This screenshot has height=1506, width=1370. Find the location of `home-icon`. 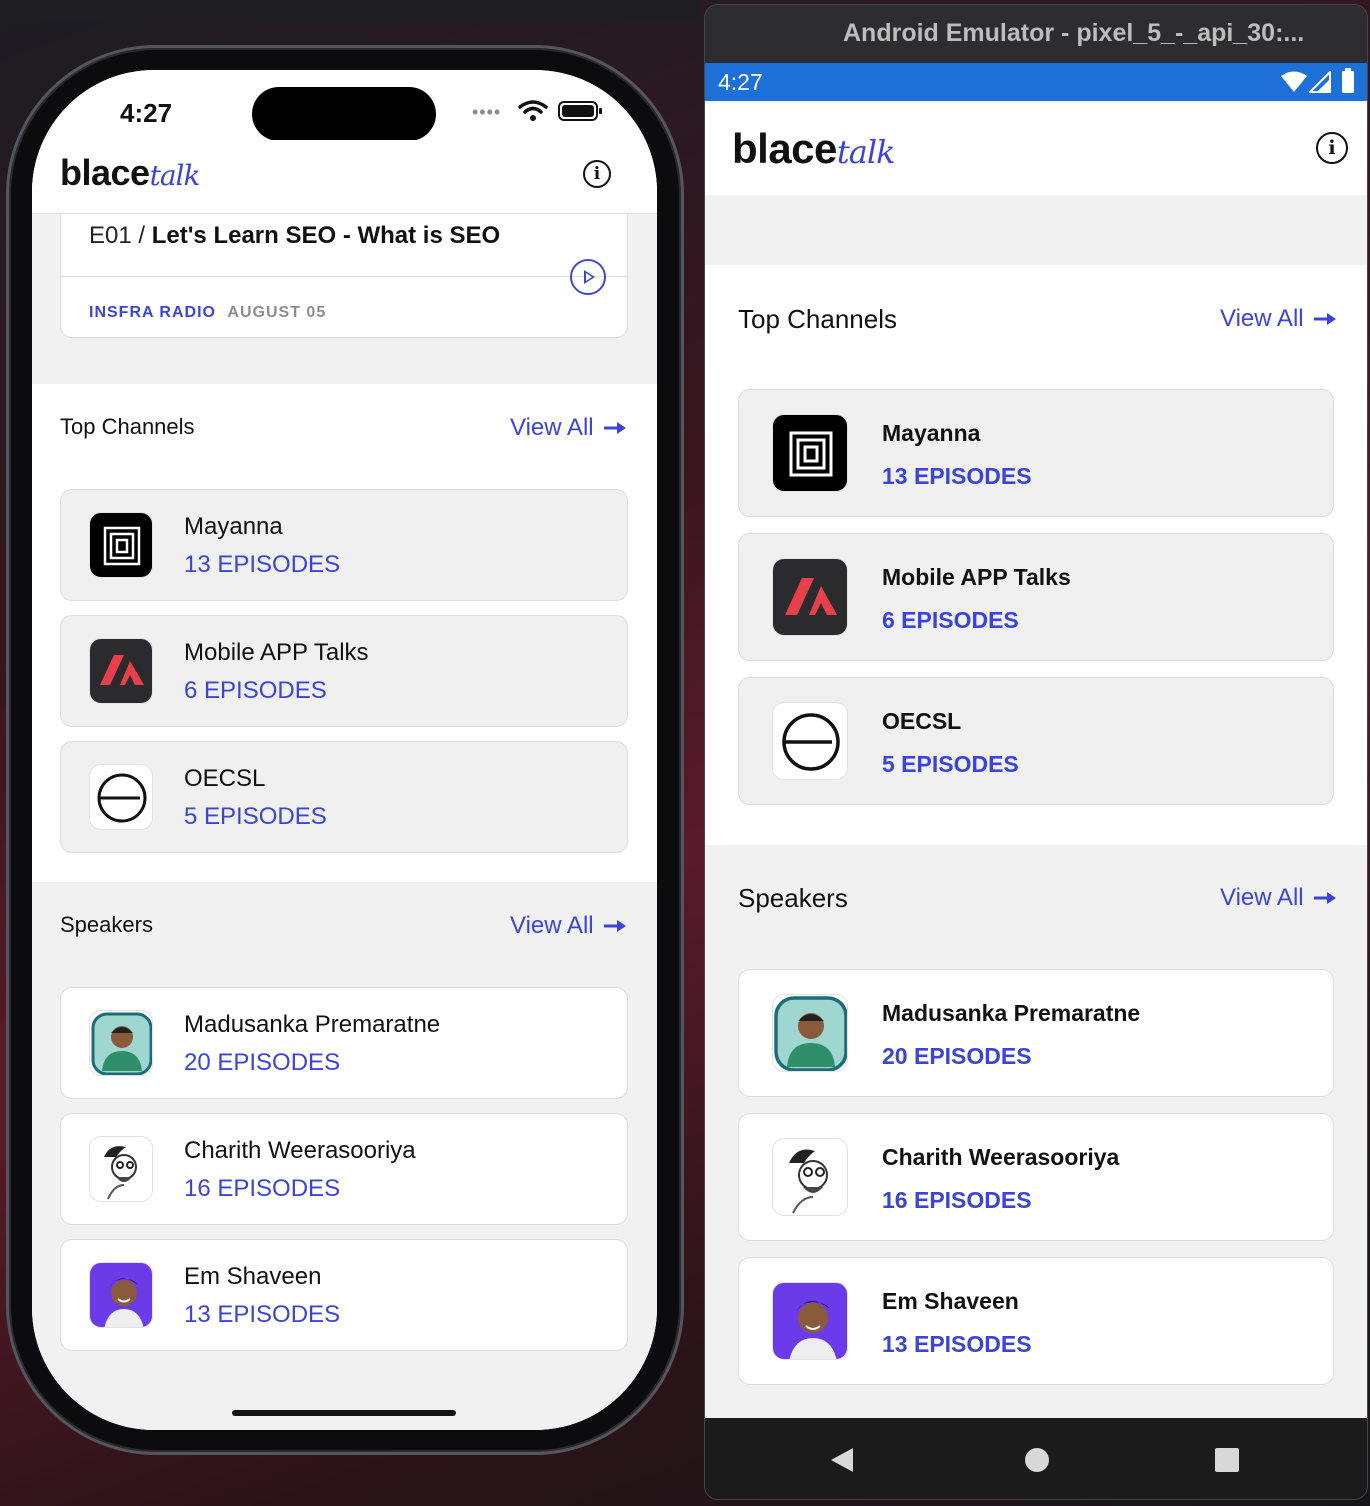

home-icon is located at coordinates (1037, 1460).